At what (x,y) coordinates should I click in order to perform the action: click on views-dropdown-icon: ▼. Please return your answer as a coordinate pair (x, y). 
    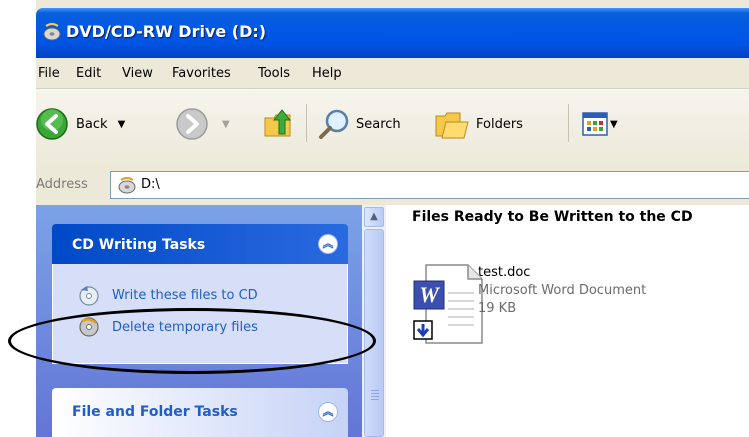
    Looking at the image, I should click on (614, 124).